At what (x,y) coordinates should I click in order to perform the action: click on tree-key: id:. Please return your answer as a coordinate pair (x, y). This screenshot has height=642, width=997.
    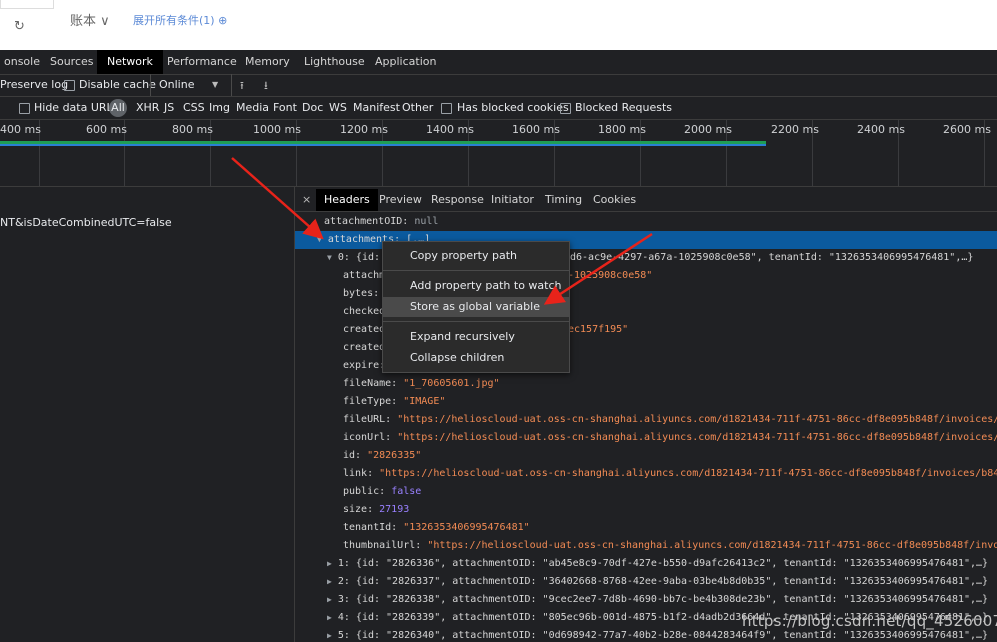
    Looking at the image, I should click on (352, 455).